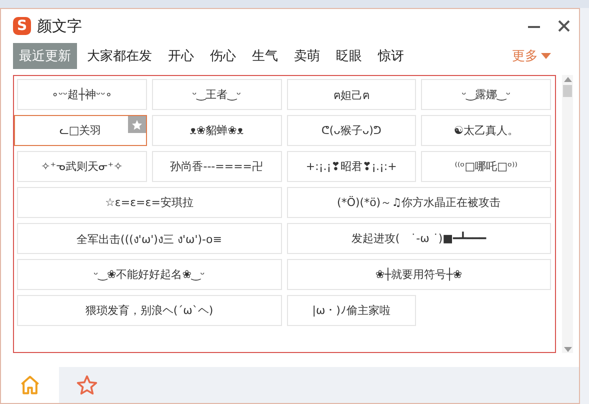  Describe the element at coordinates (349, 56) in the screenshot. I see `category-tab: 眨眼` at that location.